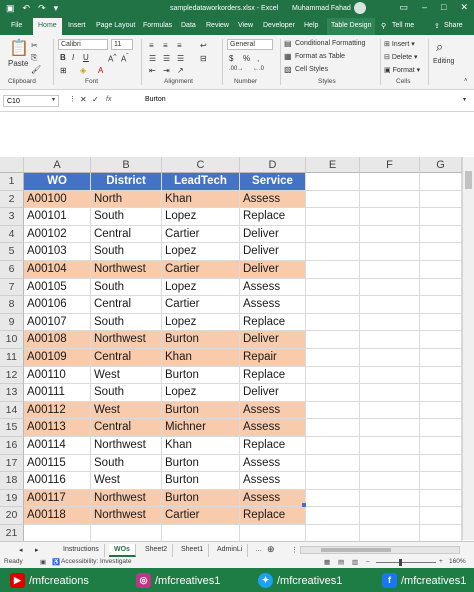  What do you see at coordinates (126, 498) in the screenshot?
I see `table-cell: Northwest` at bounding box center [126, 498].